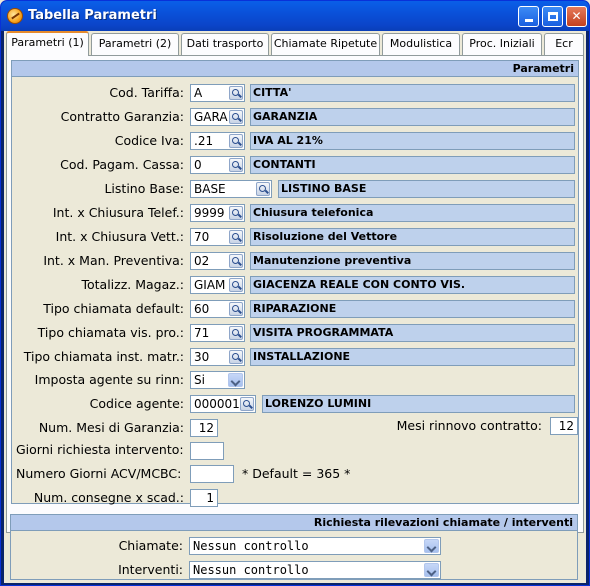 This screenshot has height=586, width=590. What do you see at coordinates (217, 333) in the screenshot?
I see `input-tipo-chiamata-vis: 71` at bounding box center [217, 333].